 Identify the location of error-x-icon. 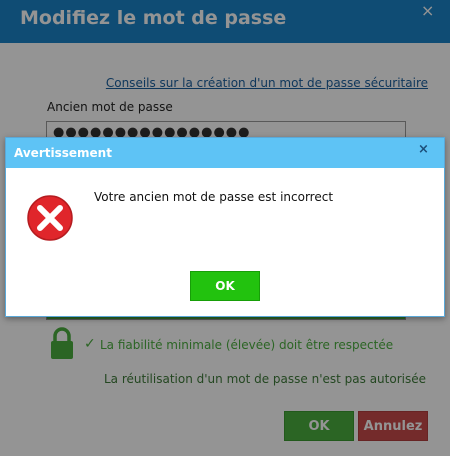
(50, 218).